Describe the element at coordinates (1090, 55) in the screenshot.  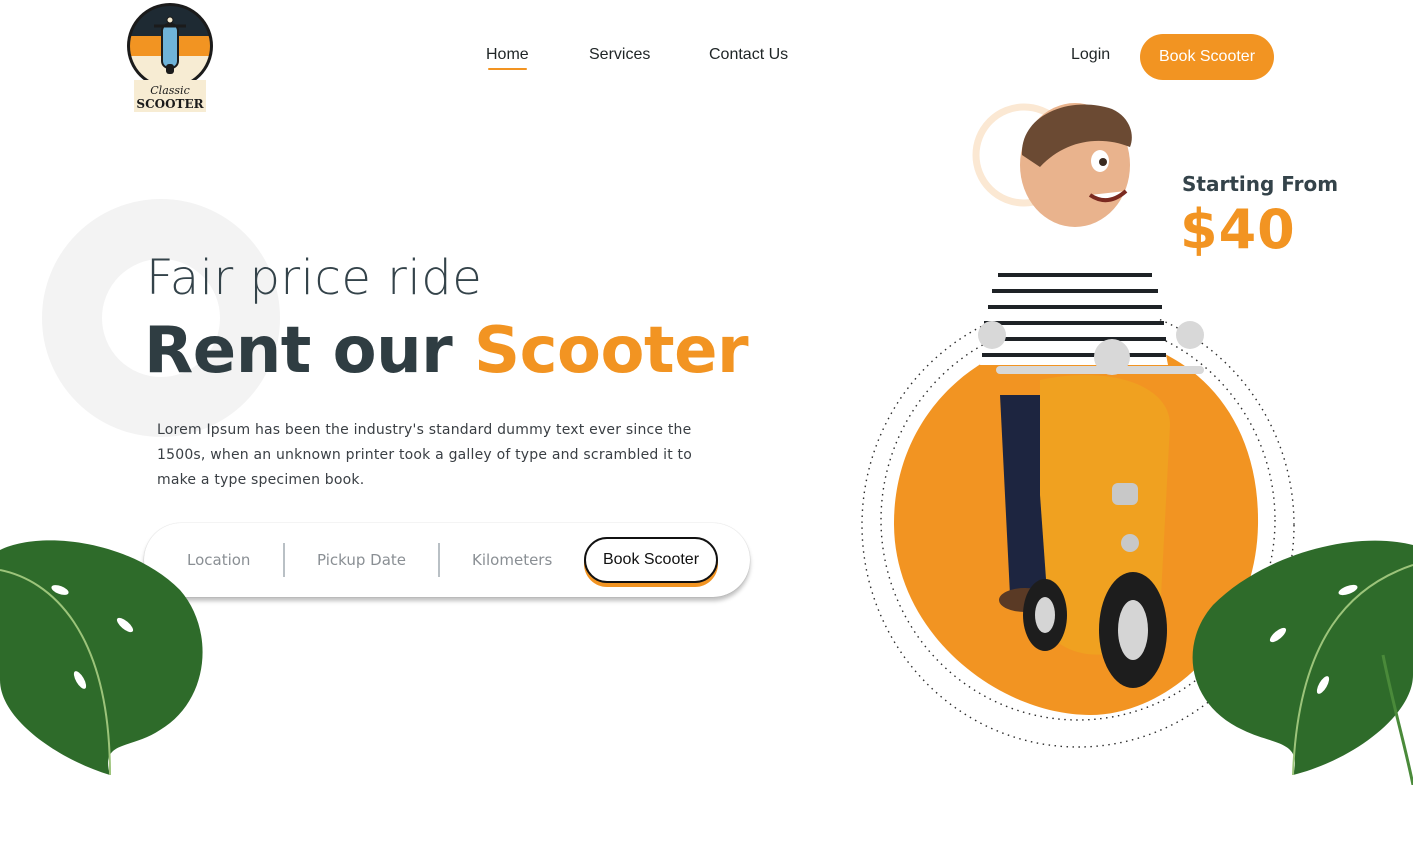
I see `nav-login: Login` at that location.